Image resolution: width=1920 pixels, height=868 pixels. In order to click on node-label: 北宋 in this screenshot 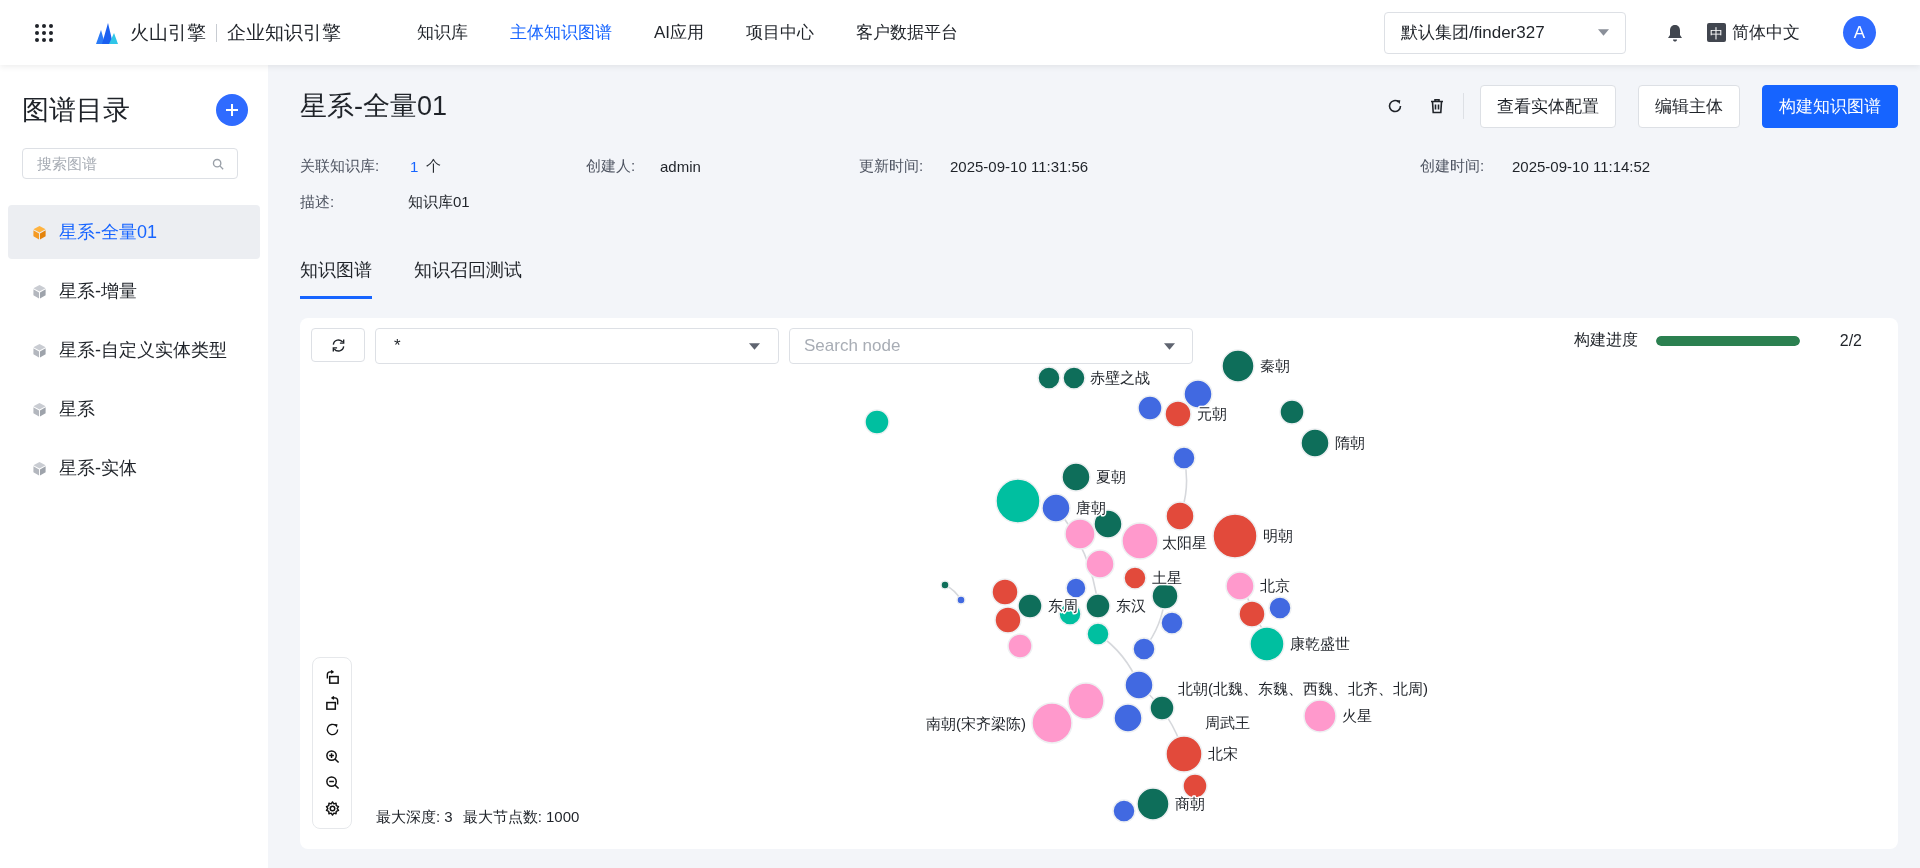, I will do `click(1223, 753)`.